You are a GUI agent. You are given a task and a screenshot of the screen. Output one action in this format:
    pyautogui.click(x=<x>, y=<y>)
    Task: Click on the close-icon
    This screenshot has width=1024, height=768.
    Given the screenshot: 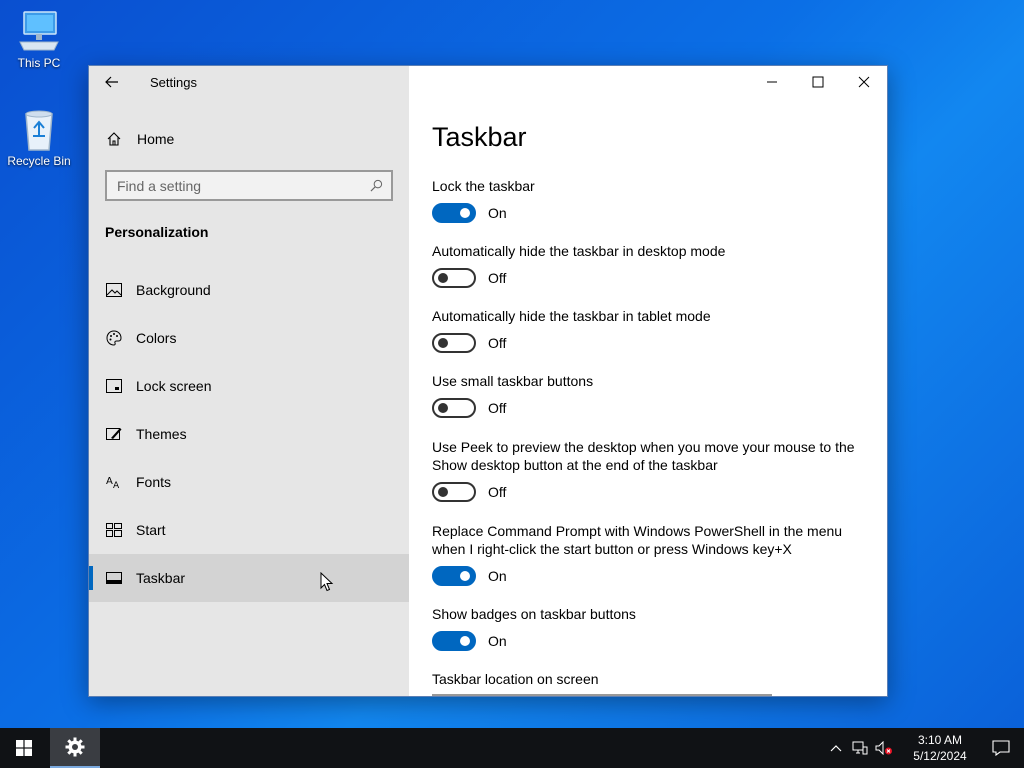 What is the action you would take?
    pyautogui.click(x=864, y=82)
    